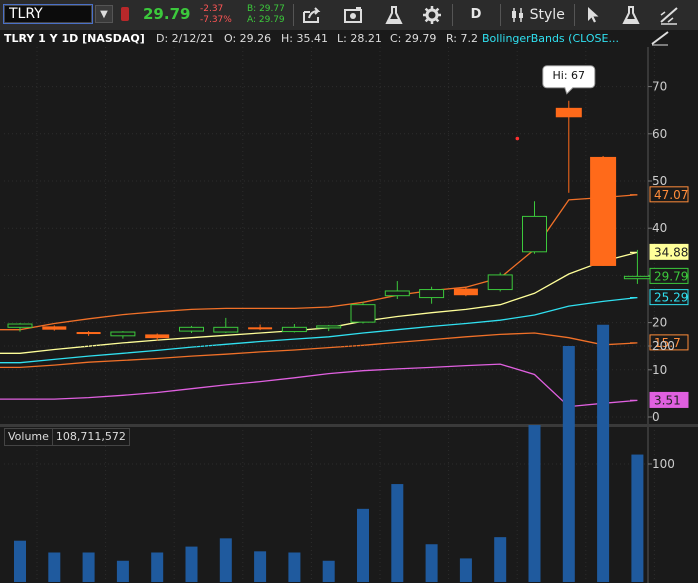 This screenshot has width=698, height=583. I want to click on cursor-tool-button, so click(593, 15).